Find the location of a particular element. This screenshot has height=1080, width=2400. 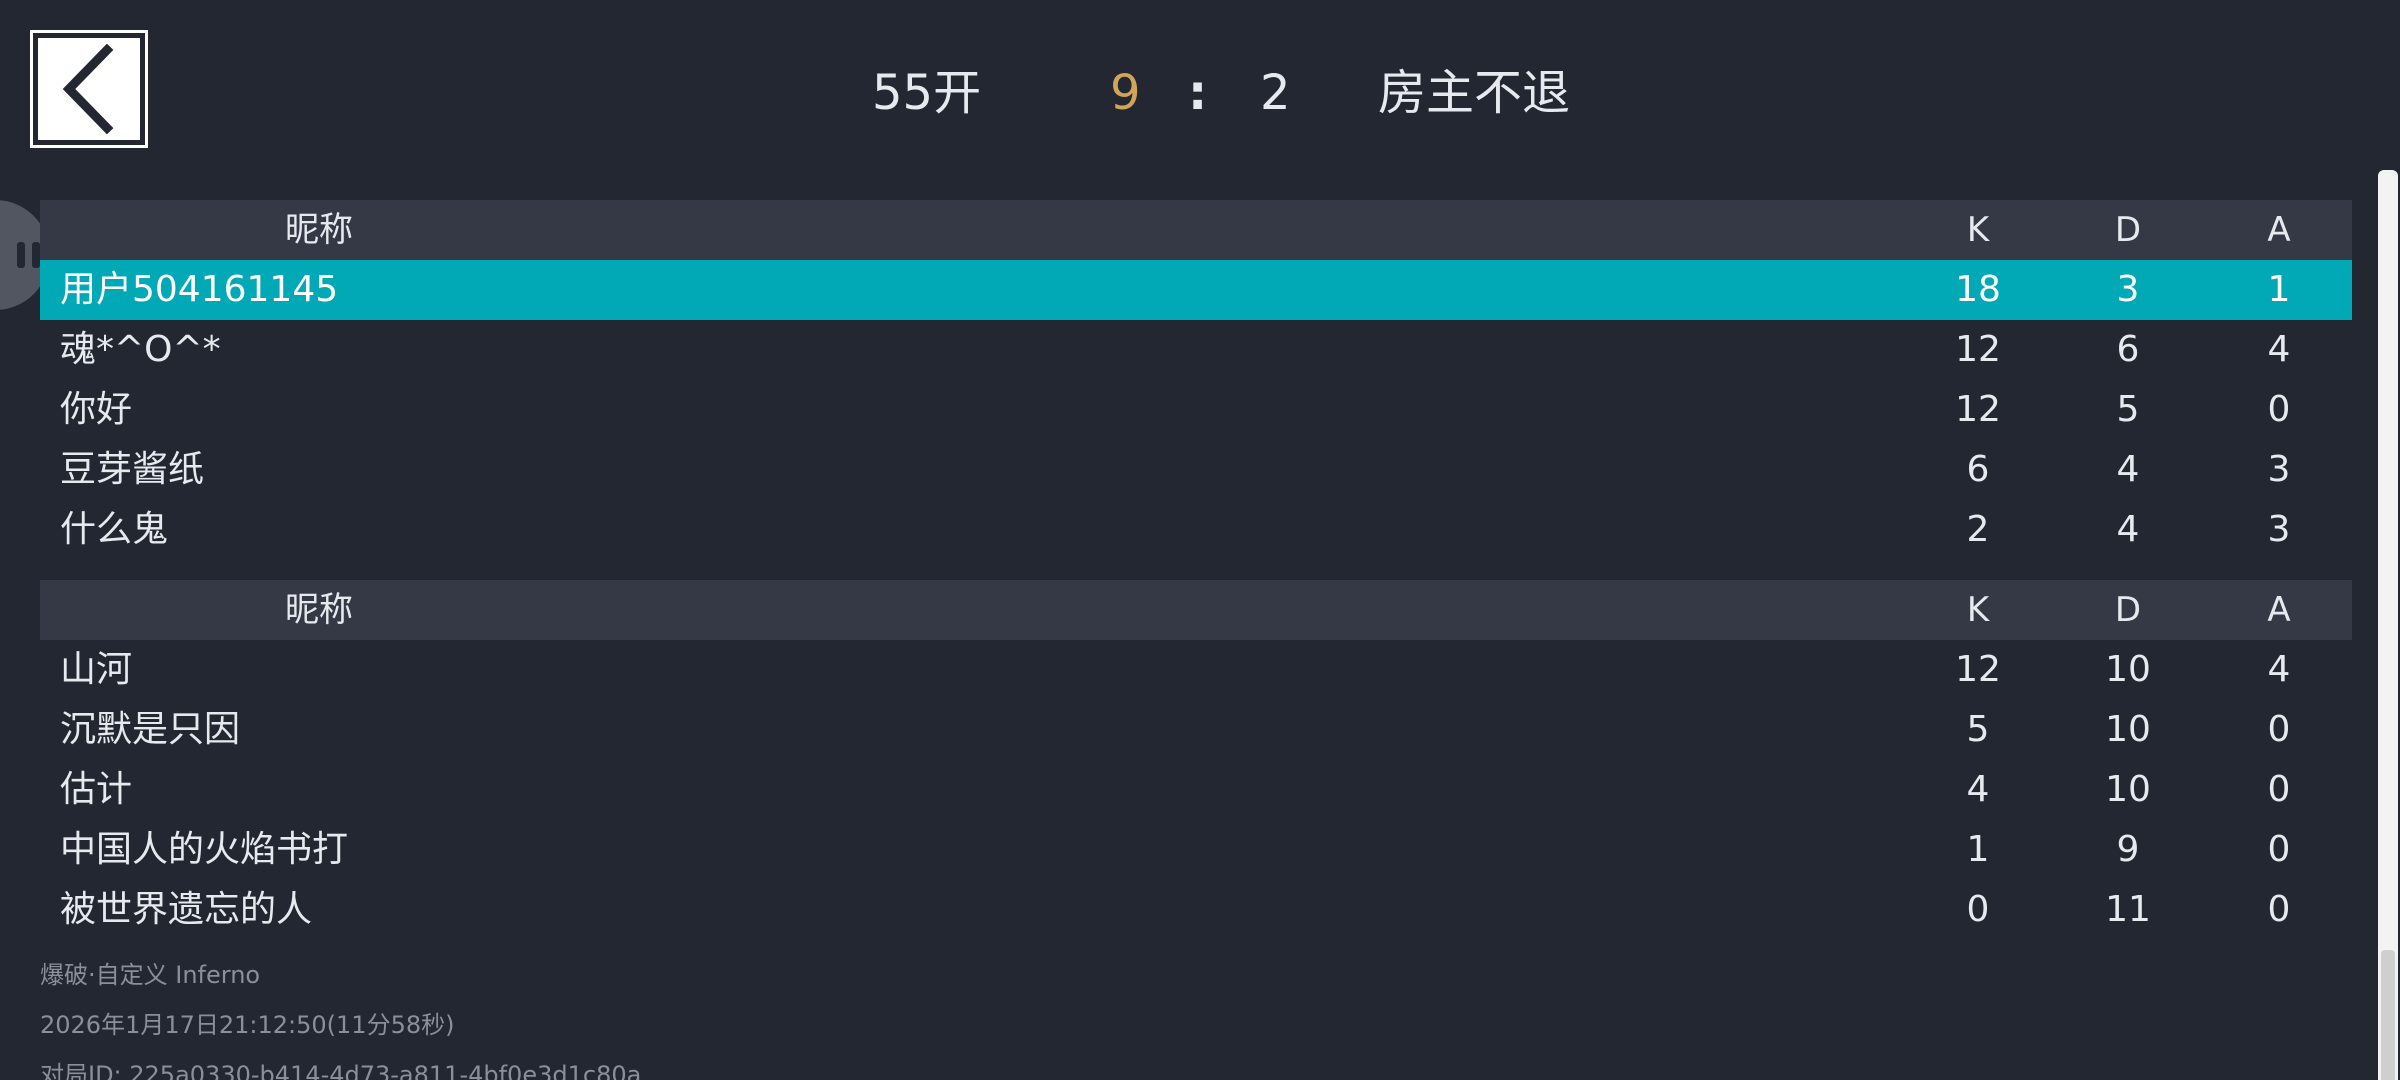

player-name: 你好 is located at coordinates (96, 409).